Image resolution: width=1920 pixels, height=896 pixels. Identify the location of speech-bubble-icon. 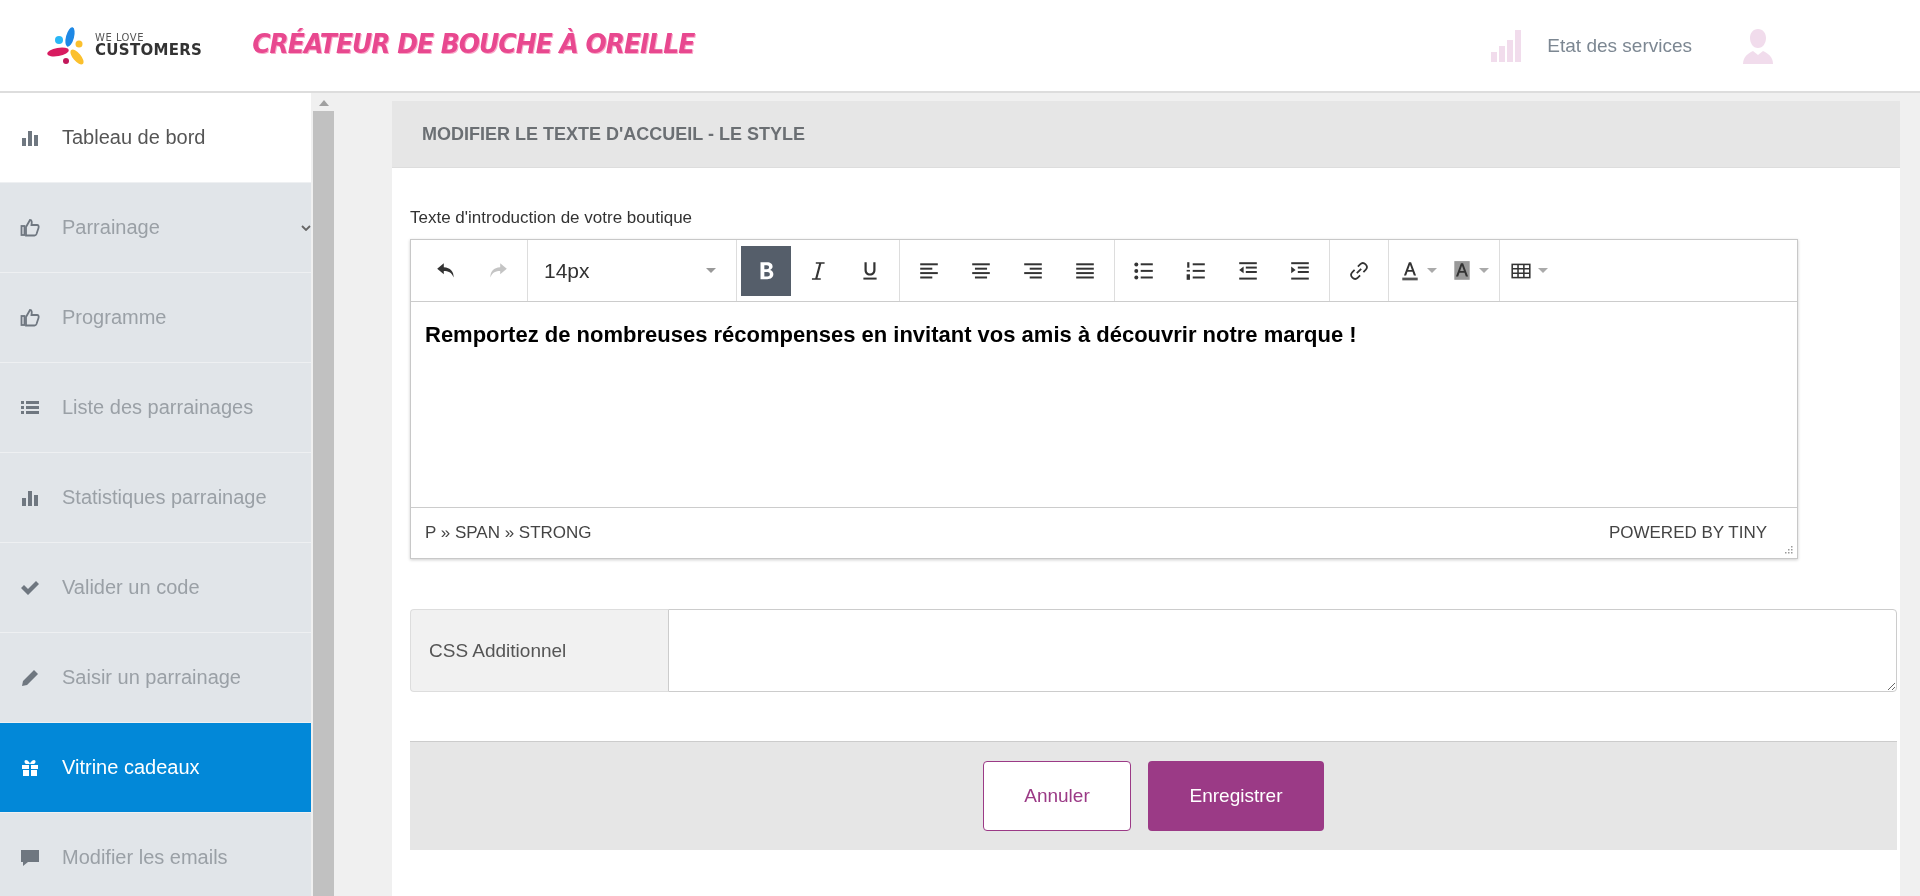
(30, 857).